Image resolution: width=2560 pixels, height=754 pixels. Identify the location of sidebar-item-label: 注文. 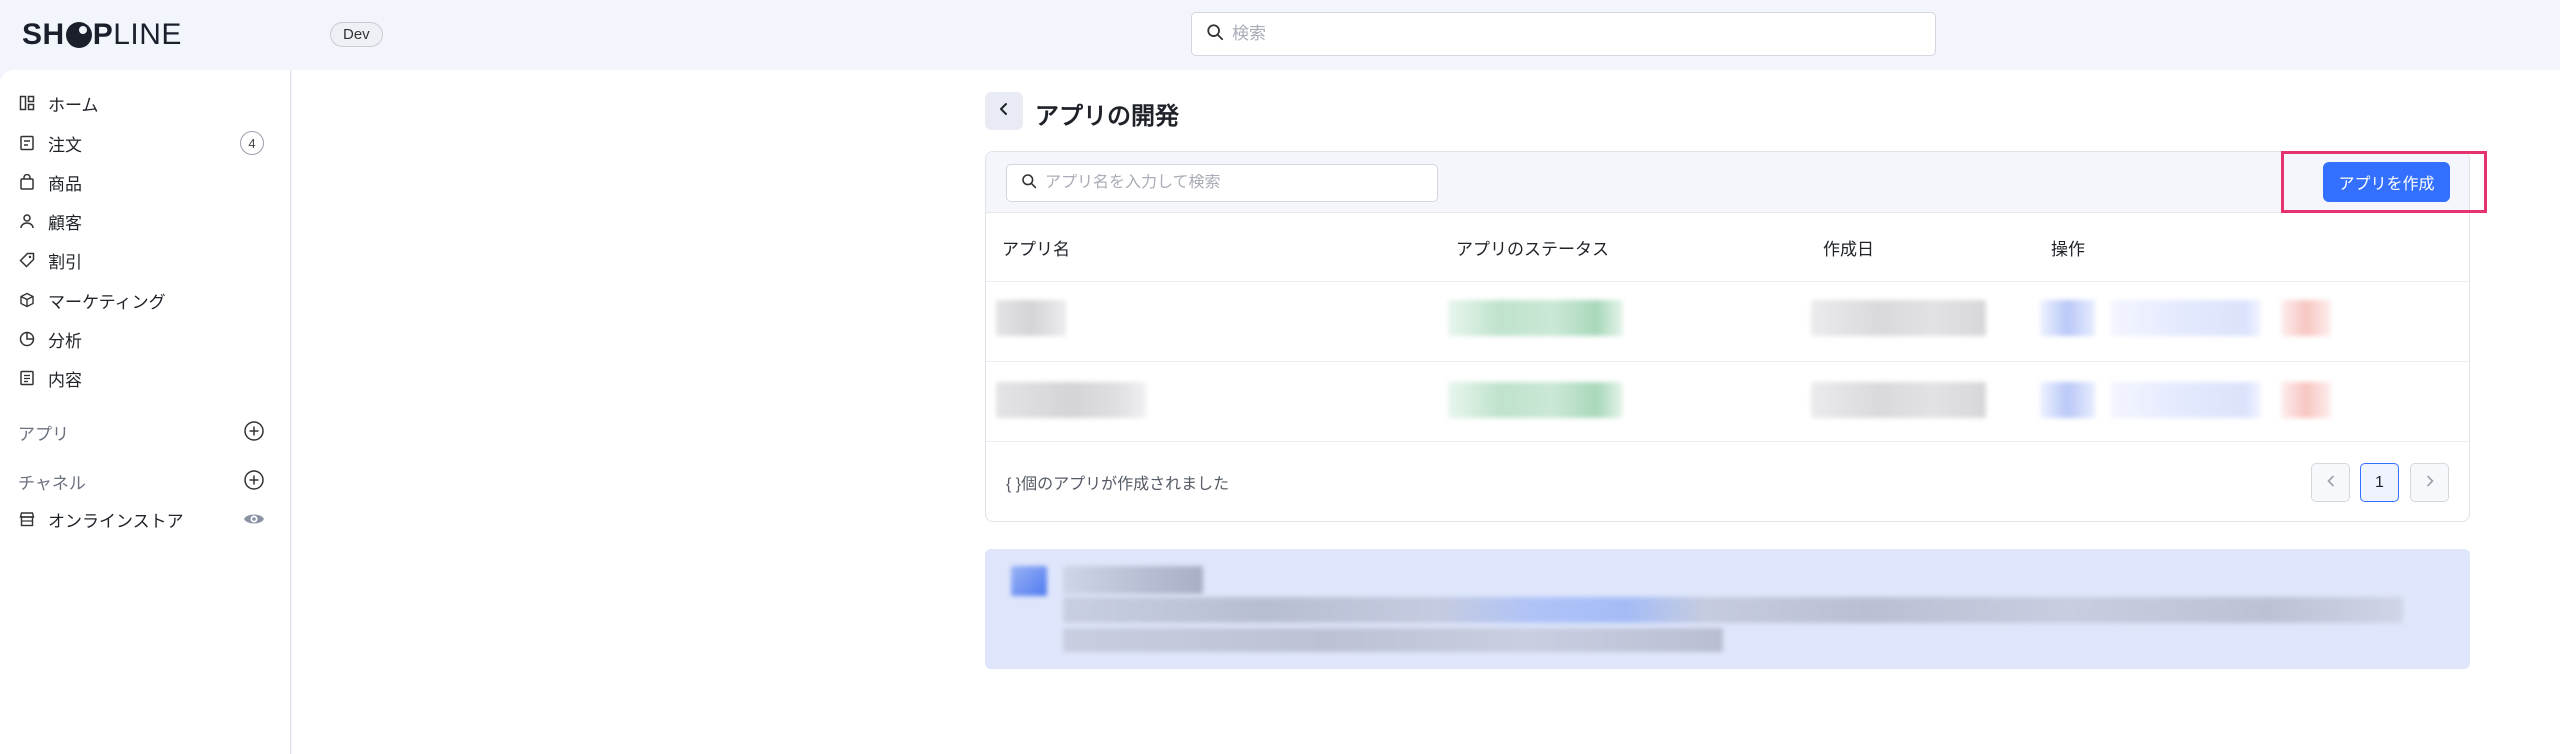
(65, 145).